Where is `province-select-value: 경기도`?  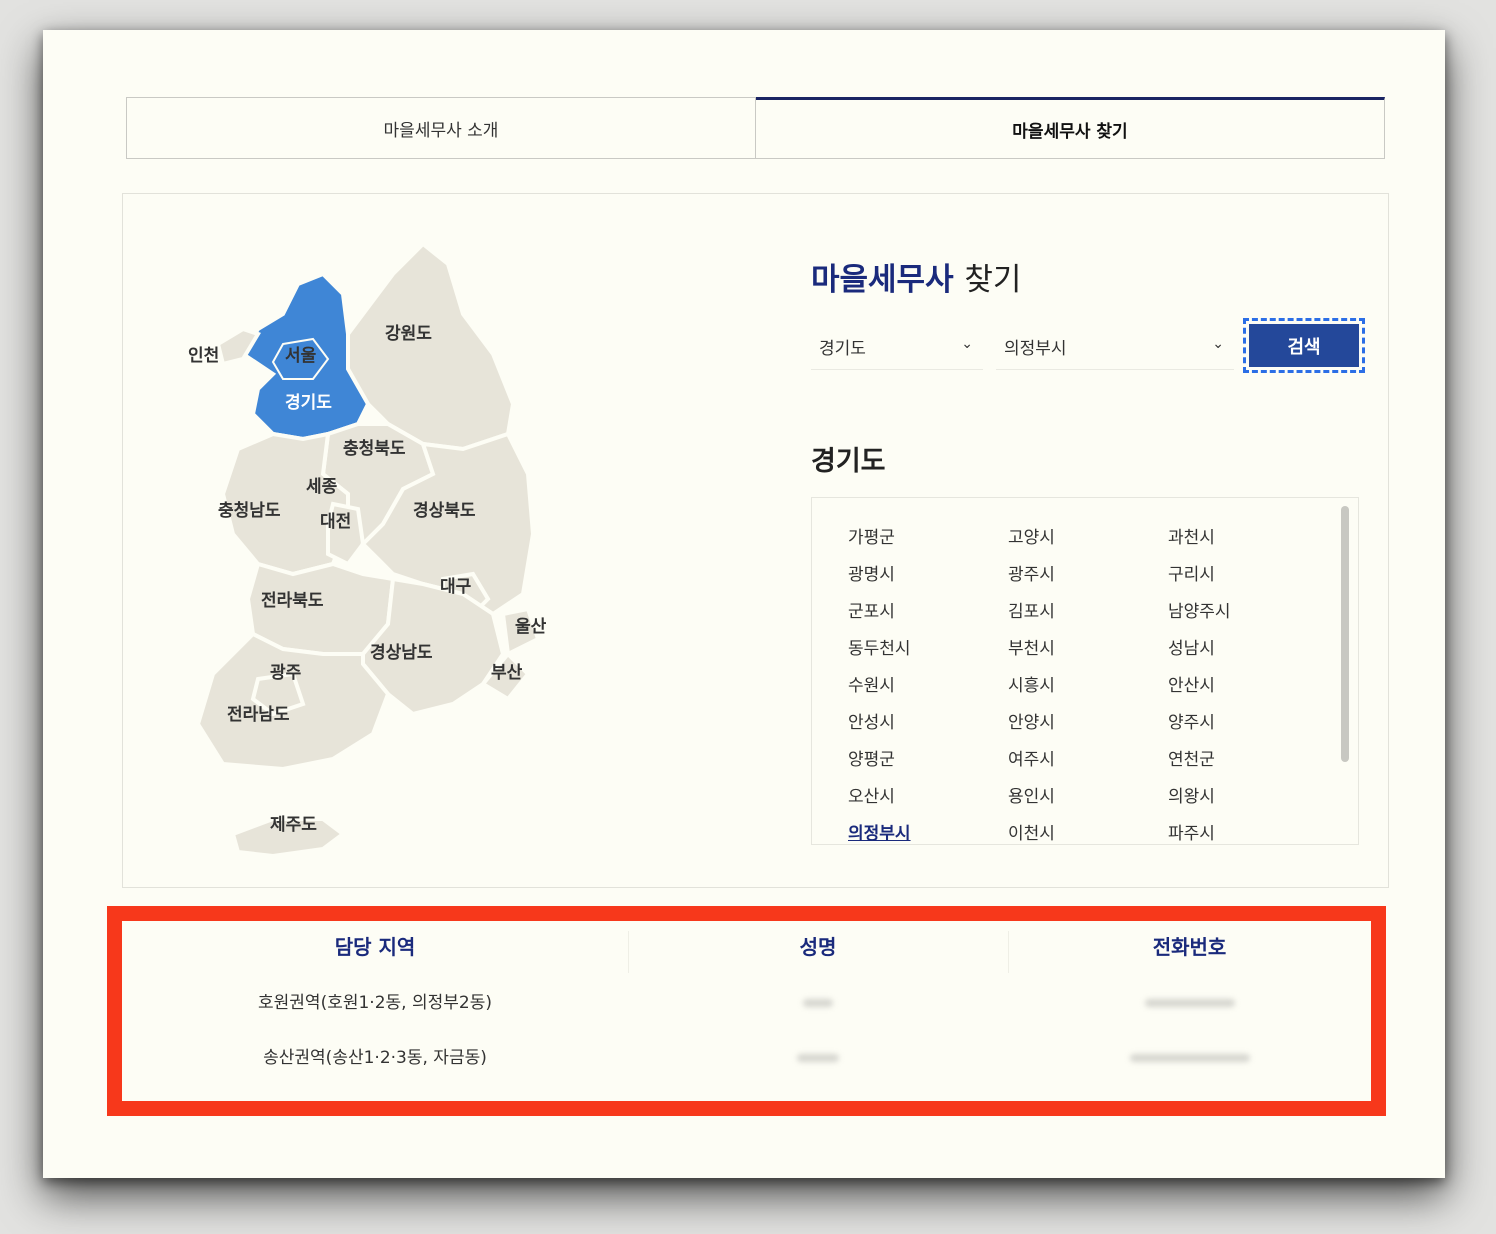
province-select-value: 경기도 is located at coordinates (842, 349).